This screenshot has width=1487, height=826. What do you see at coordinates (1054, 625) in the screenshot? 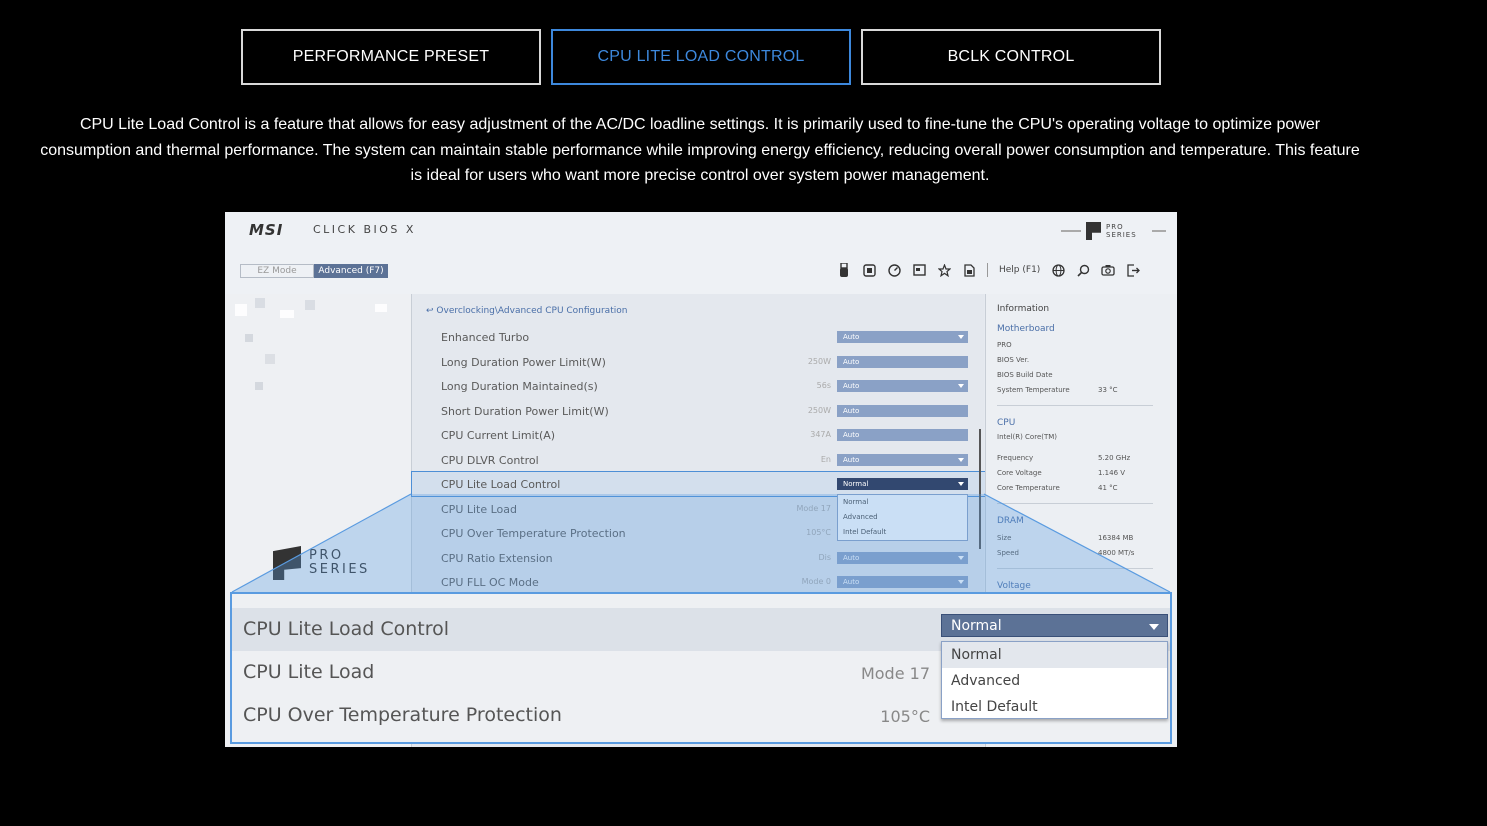
I see `zoom-cpu-lite-load-dropdown: Normal` at bounding box center [1054, 625].